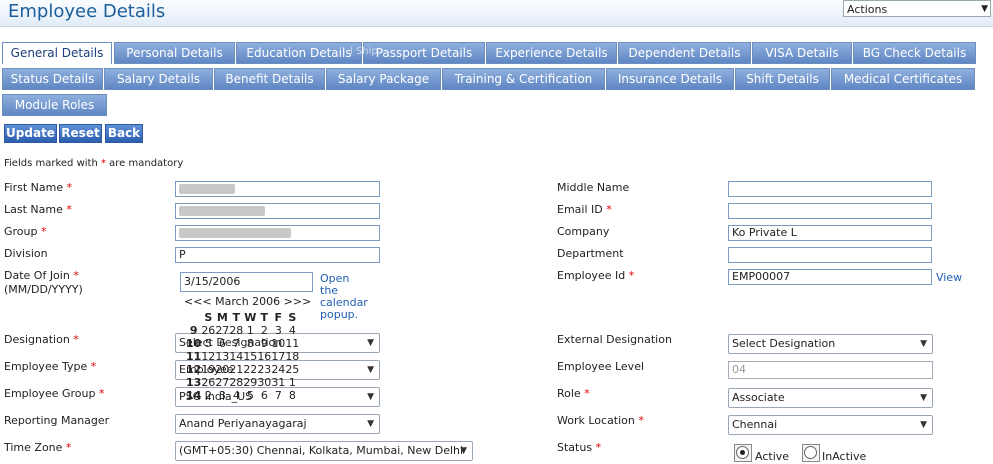  I want to click on tab-personal-details: Personal Details, so click(174, 53).